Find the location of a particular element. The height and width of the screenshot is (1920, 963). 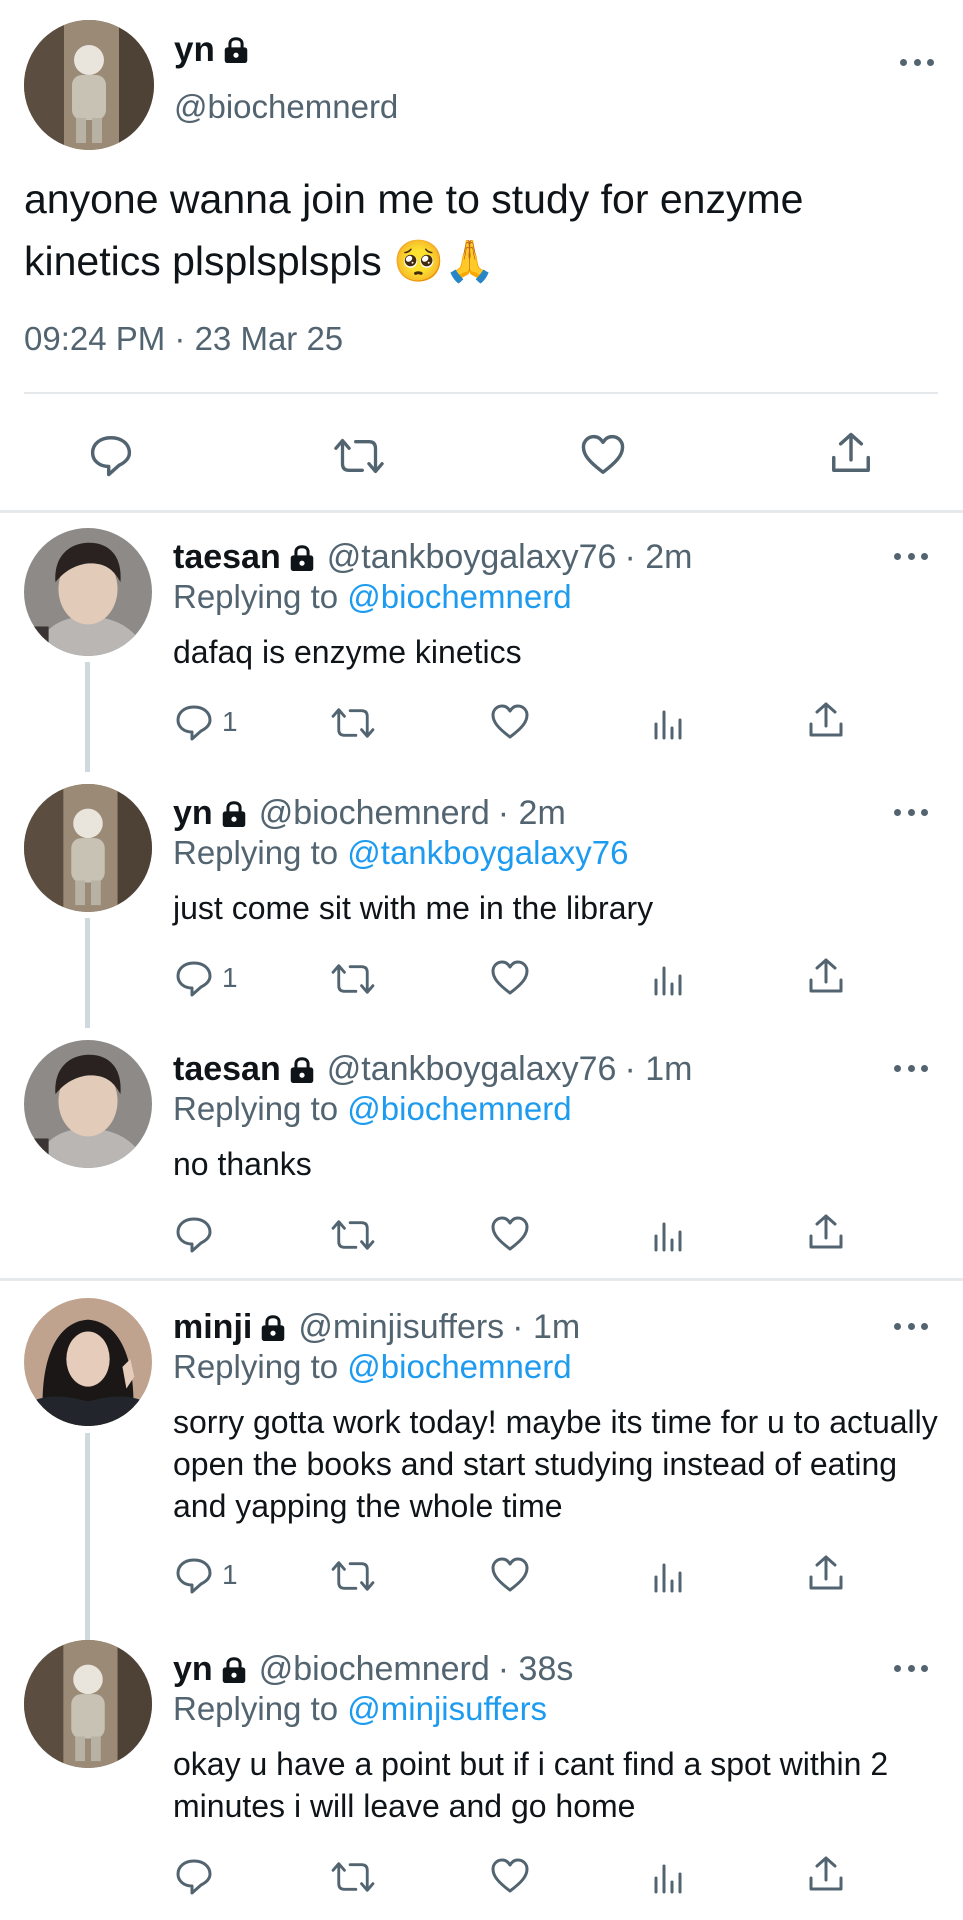

tweet-actions is located at coordinates (481, 455).